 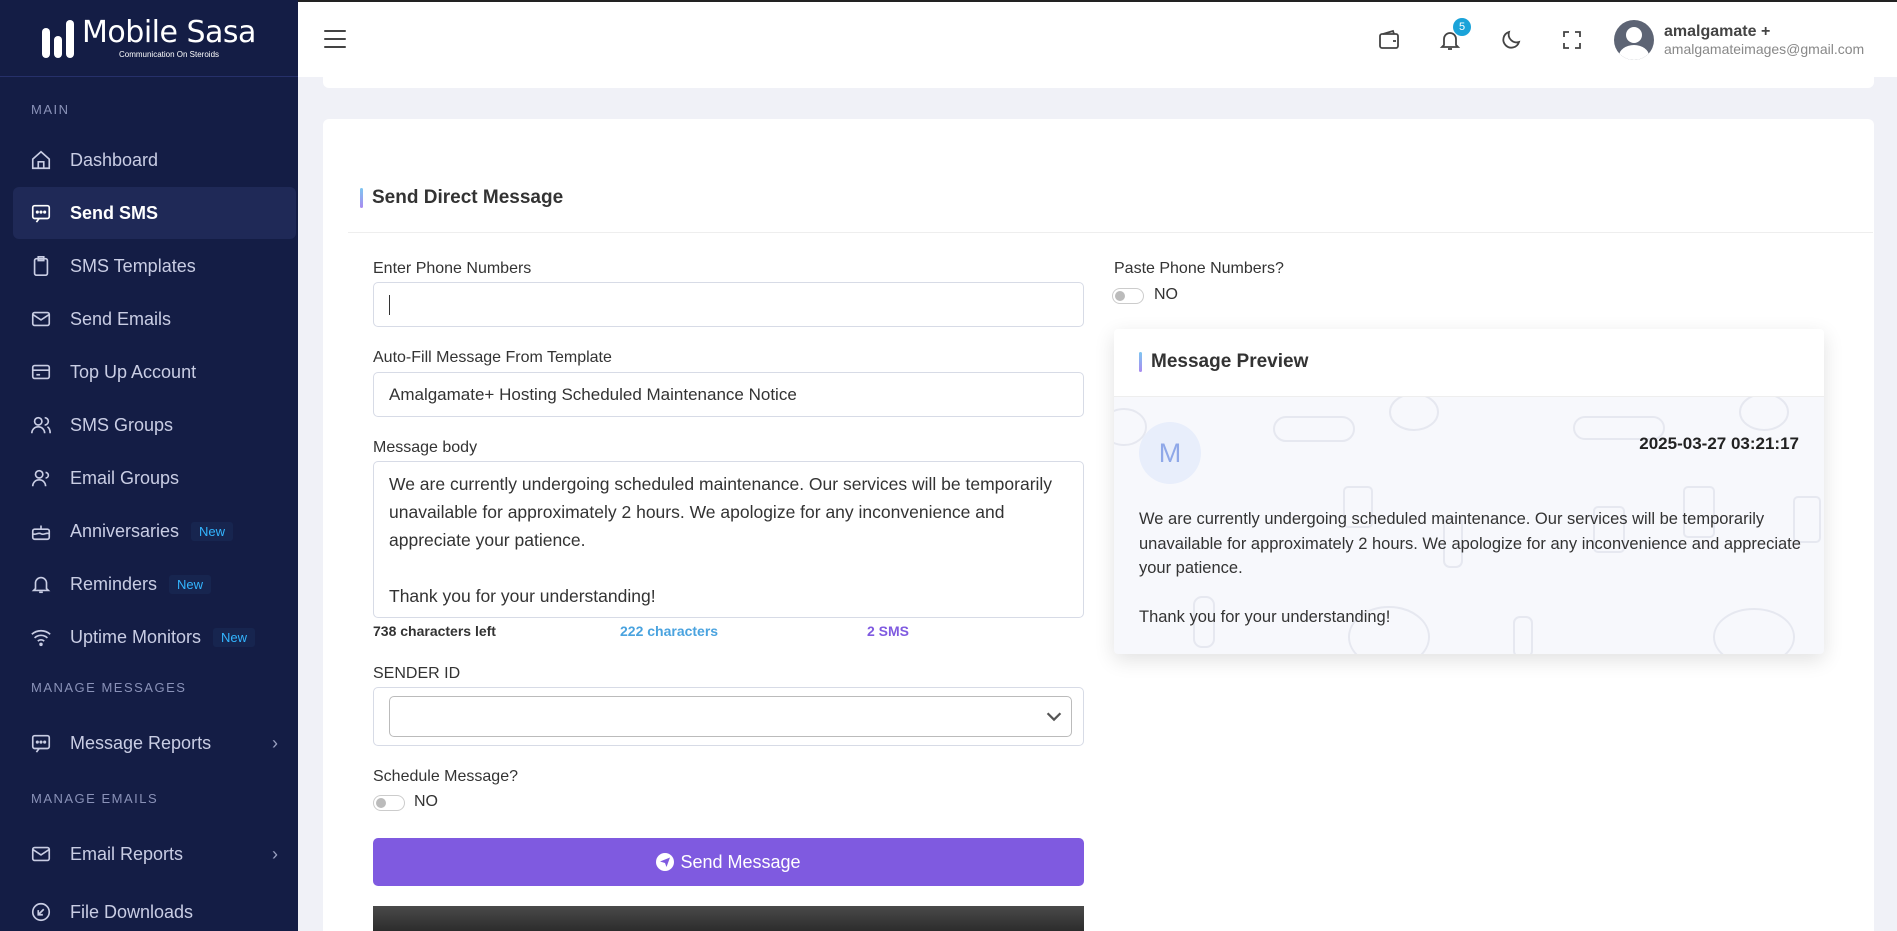 What do you see at coordinates (41, 425) in the screenshot?
I see `users-icon` at bounding box center [41, 425].